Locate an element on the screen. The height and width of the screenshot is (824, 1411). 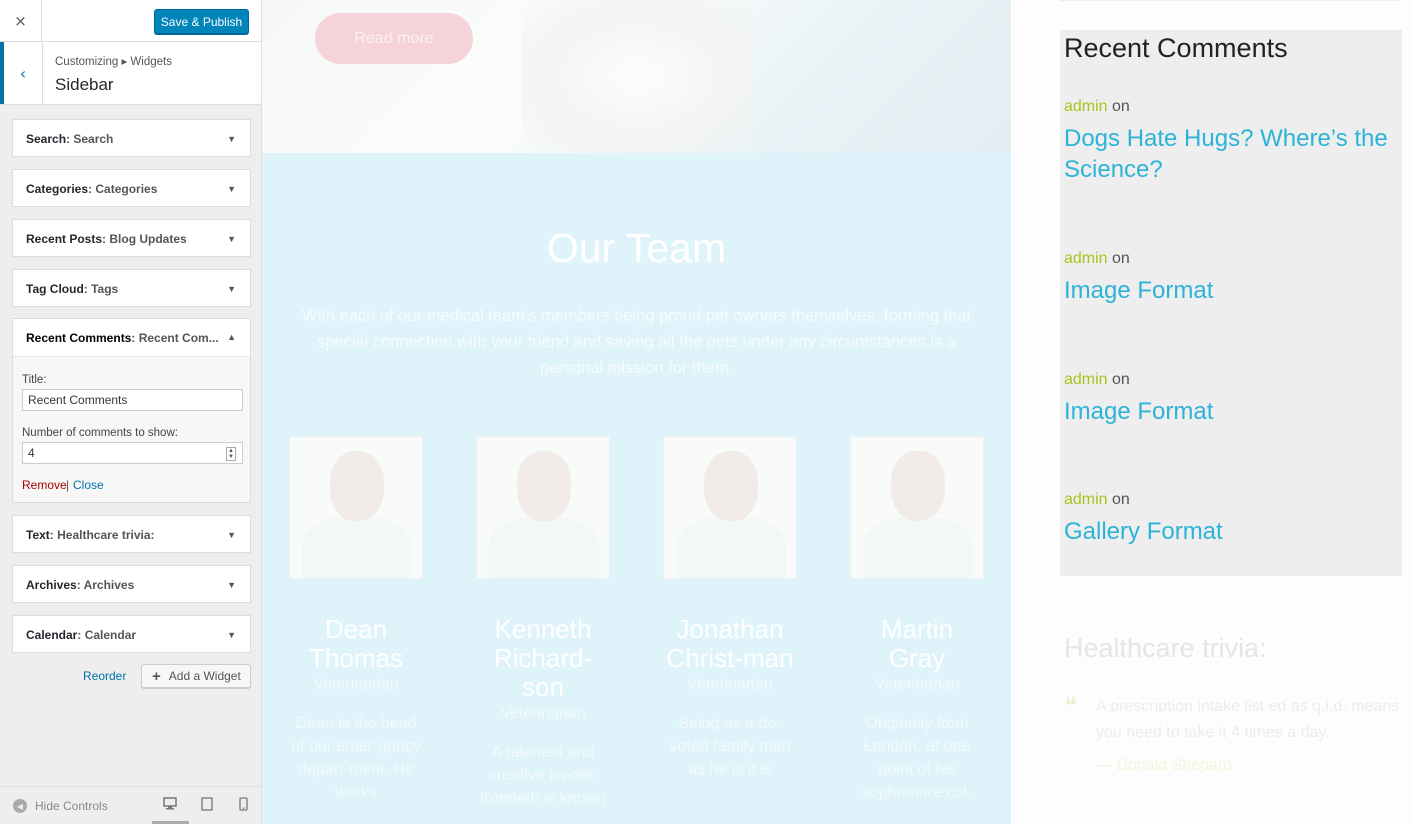
team-title: Our Team is located at coordinates (636, 248).